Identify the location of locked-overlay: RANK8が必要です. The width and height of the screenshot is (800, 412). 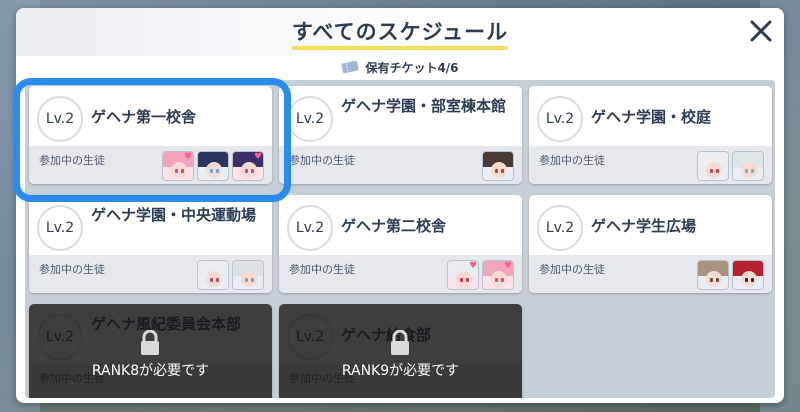
(150, 351).